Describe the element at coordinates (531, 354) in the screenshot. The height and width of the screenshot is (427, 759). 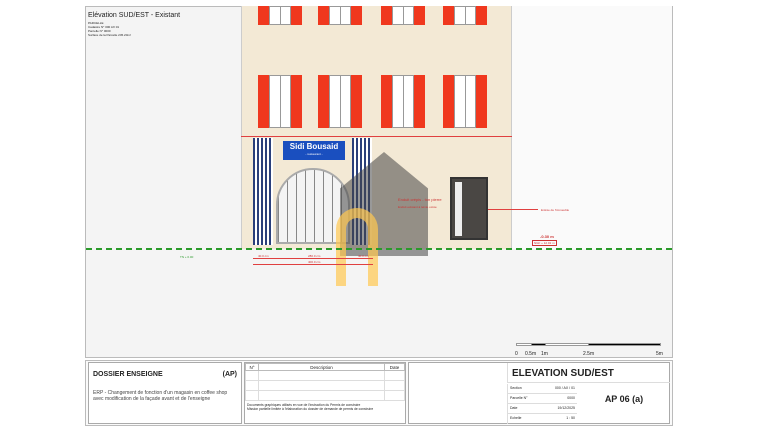
I see `scale-label: 0.5m` at that location.